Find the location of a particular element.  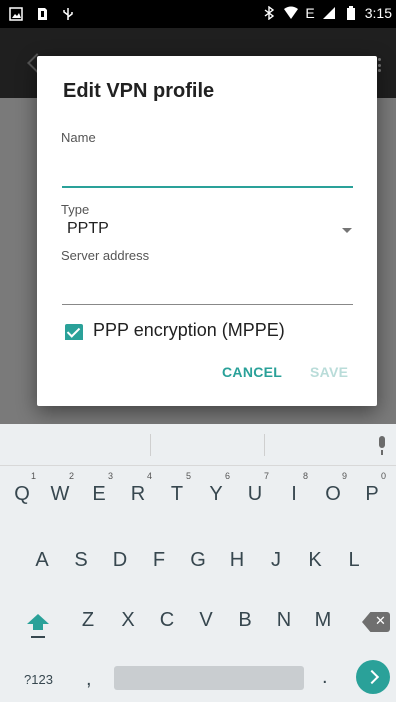

status-bar: E 3:15 is located at coordinates (198, 14).